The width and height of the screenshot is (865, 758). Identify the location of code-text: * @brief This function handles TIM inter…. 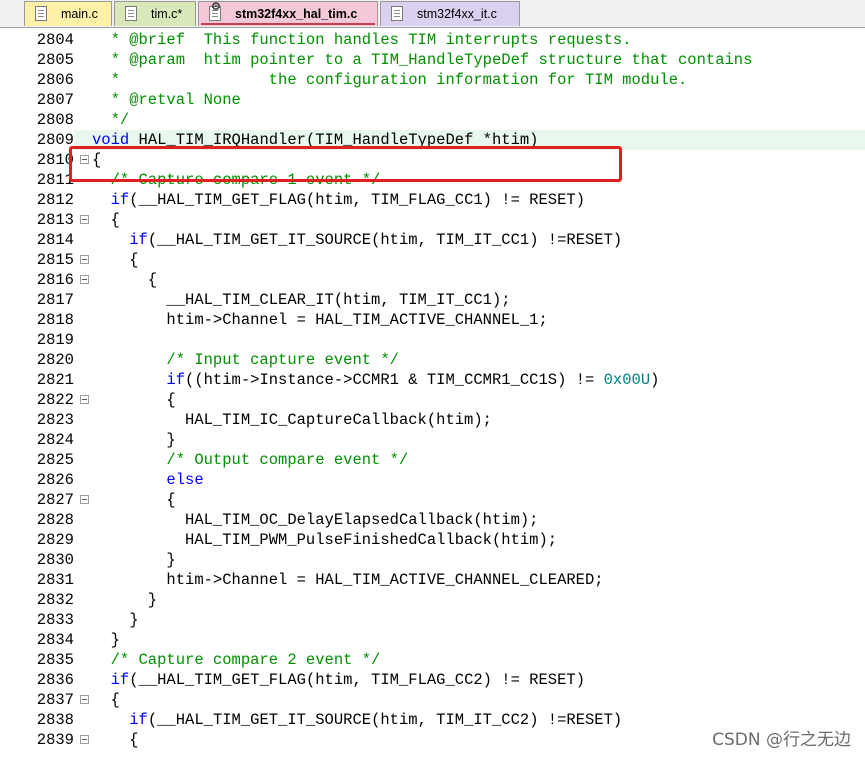
(362, 40).